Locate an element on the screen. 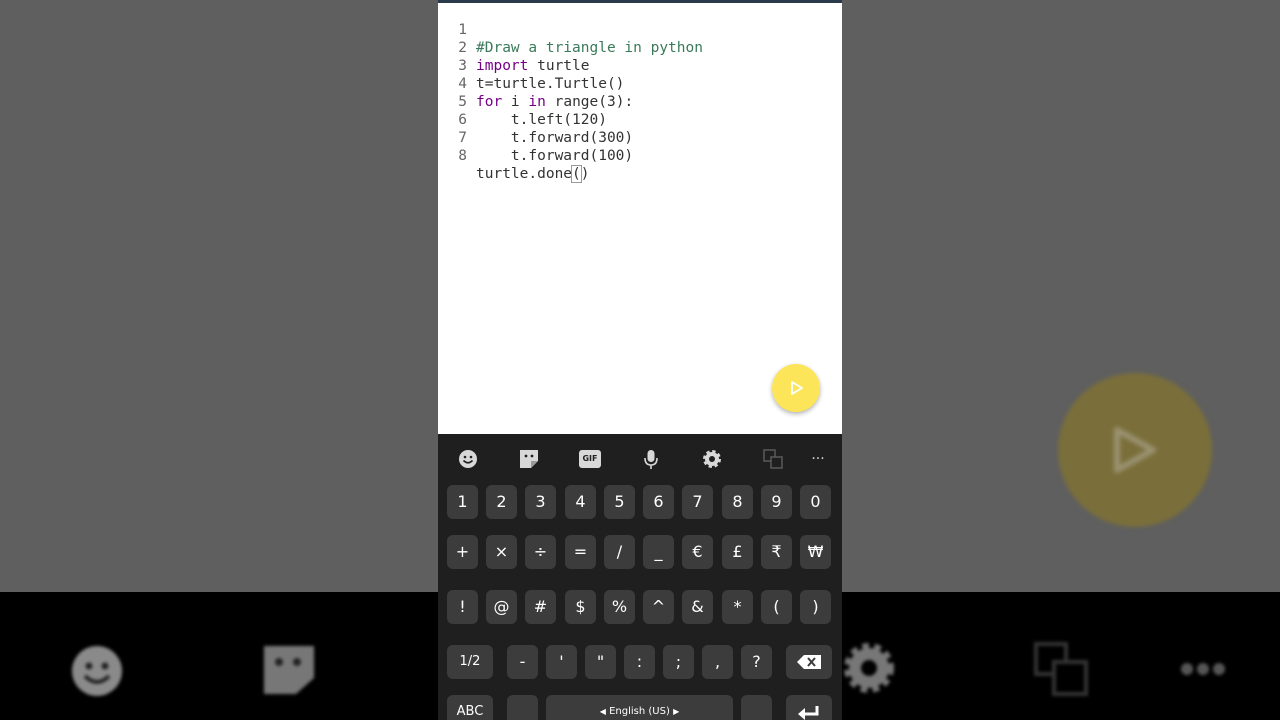 This screenshot has height=720, width=1280. background-more-icon is located at coordinates (1203, 669).